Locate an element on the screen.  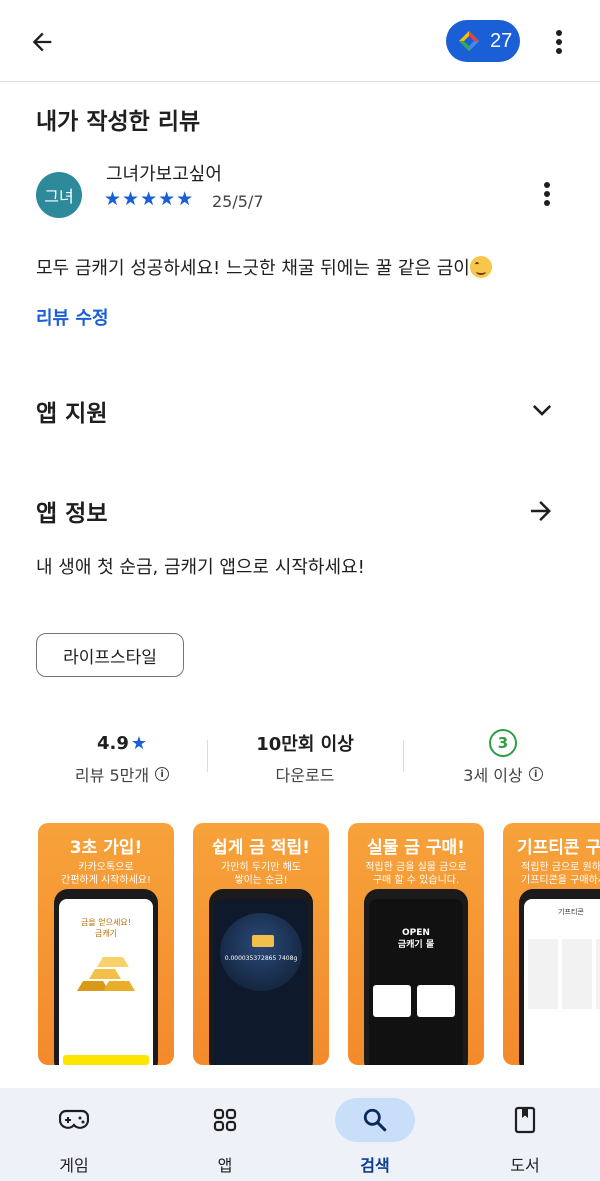
nav-games: 게임 is located at coordinates (74, 1134).